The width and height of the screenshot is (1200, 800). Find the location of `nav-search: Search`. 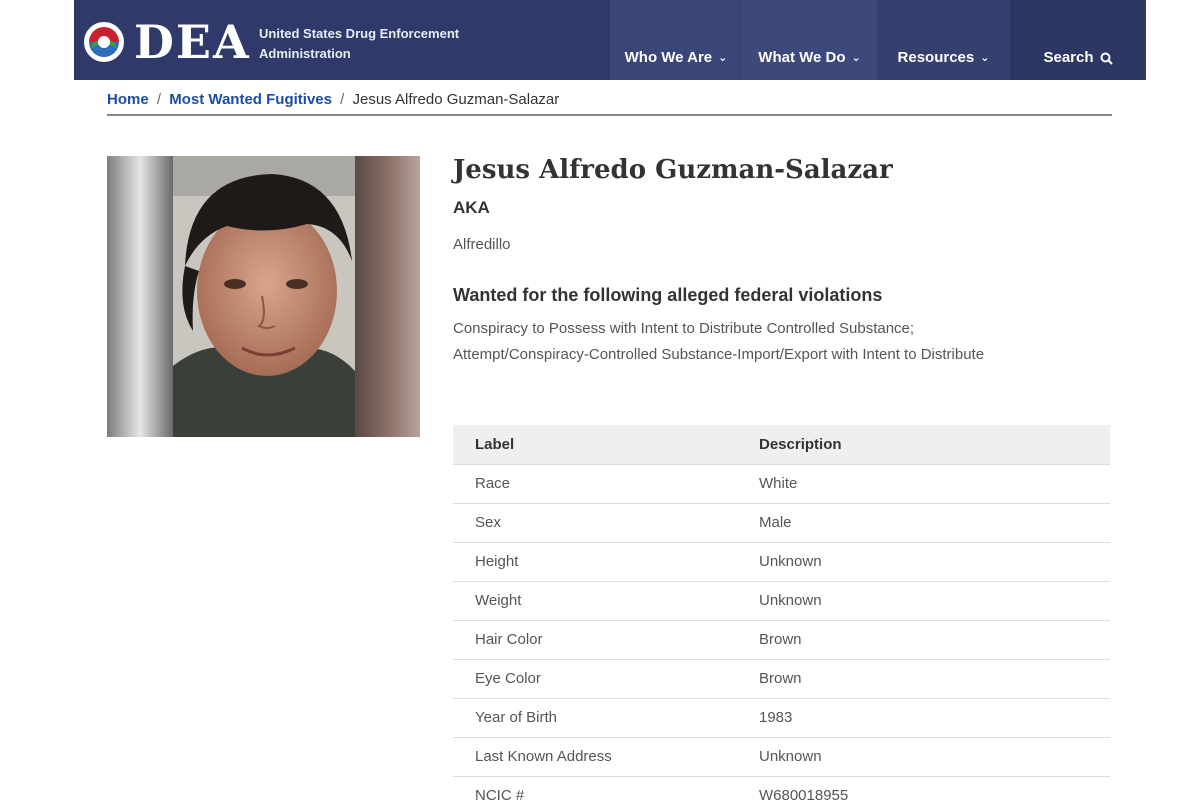

nav-search: Search is located at coordinates (1078, 40).